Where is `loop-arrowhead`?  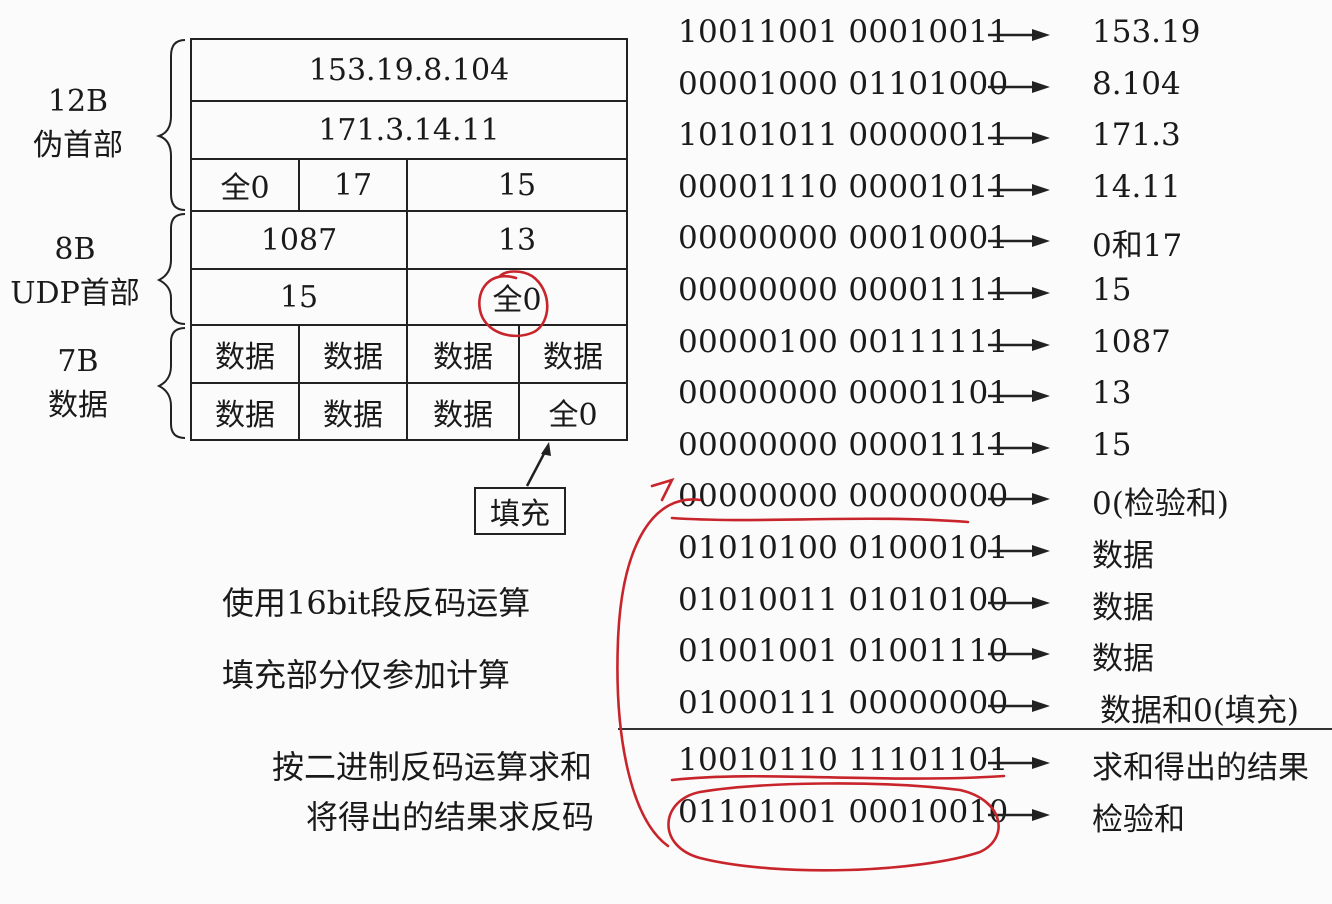
loop-arrowhead is located at coordinates (662, 489).